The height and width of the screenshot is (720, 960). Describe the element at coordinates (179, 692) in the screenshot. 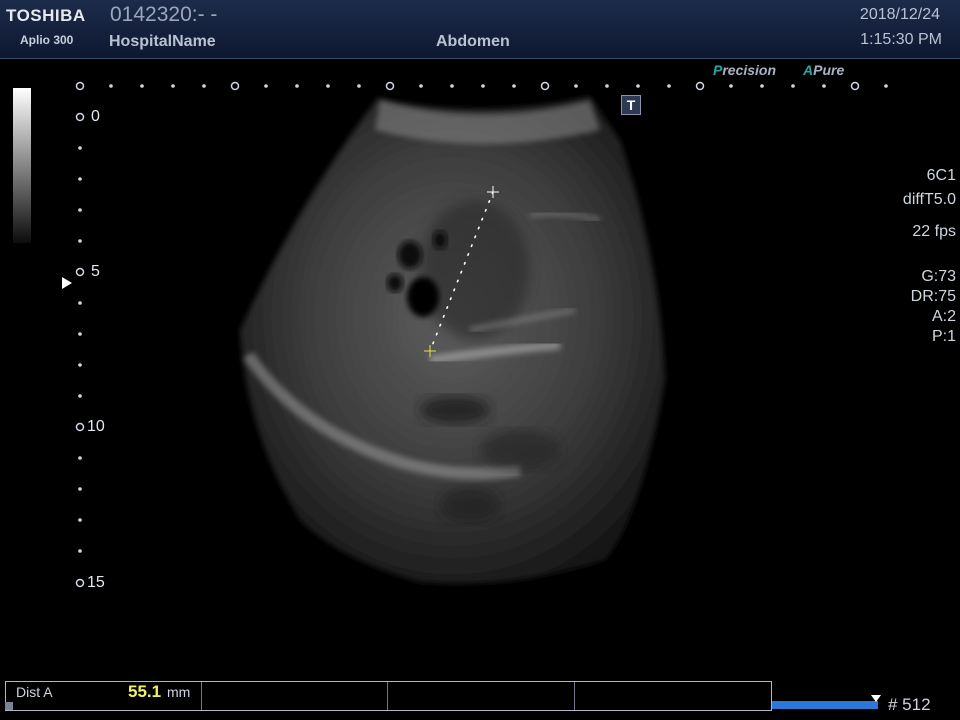

I see `distance-unit: mm` at that location.